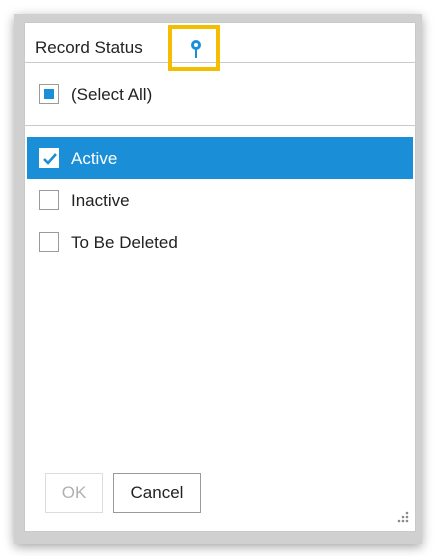 This screenshot has height=556, width=438. Describe the element at coordinates (49, 200) in the screenshot. I see `inactive-checkbox` at that location.